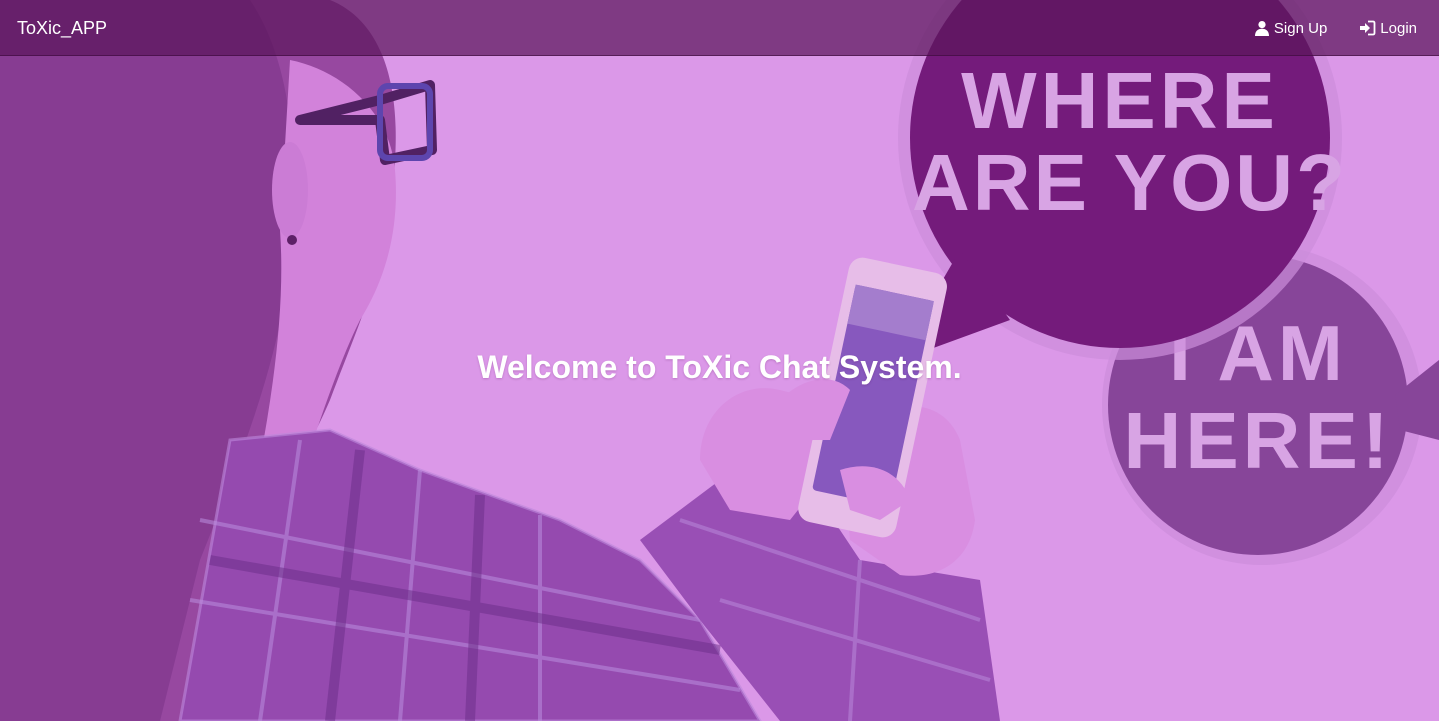 The image size is (1439, 721). Describe the element at coordinates (1262, 28) in the screenshot. I see `user-icon` at that location.